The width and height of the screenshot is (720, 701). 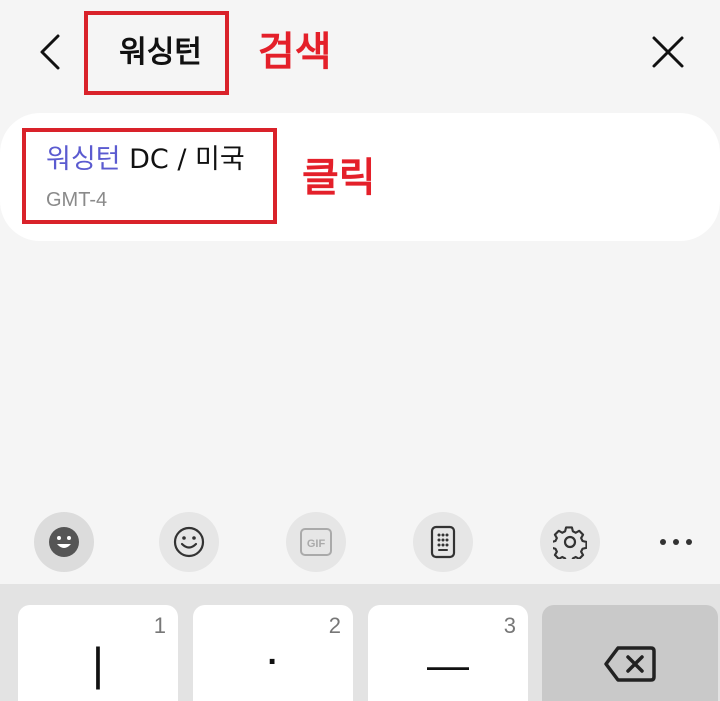 I want to click on annotation-box-search, so click(x=156, y=53).